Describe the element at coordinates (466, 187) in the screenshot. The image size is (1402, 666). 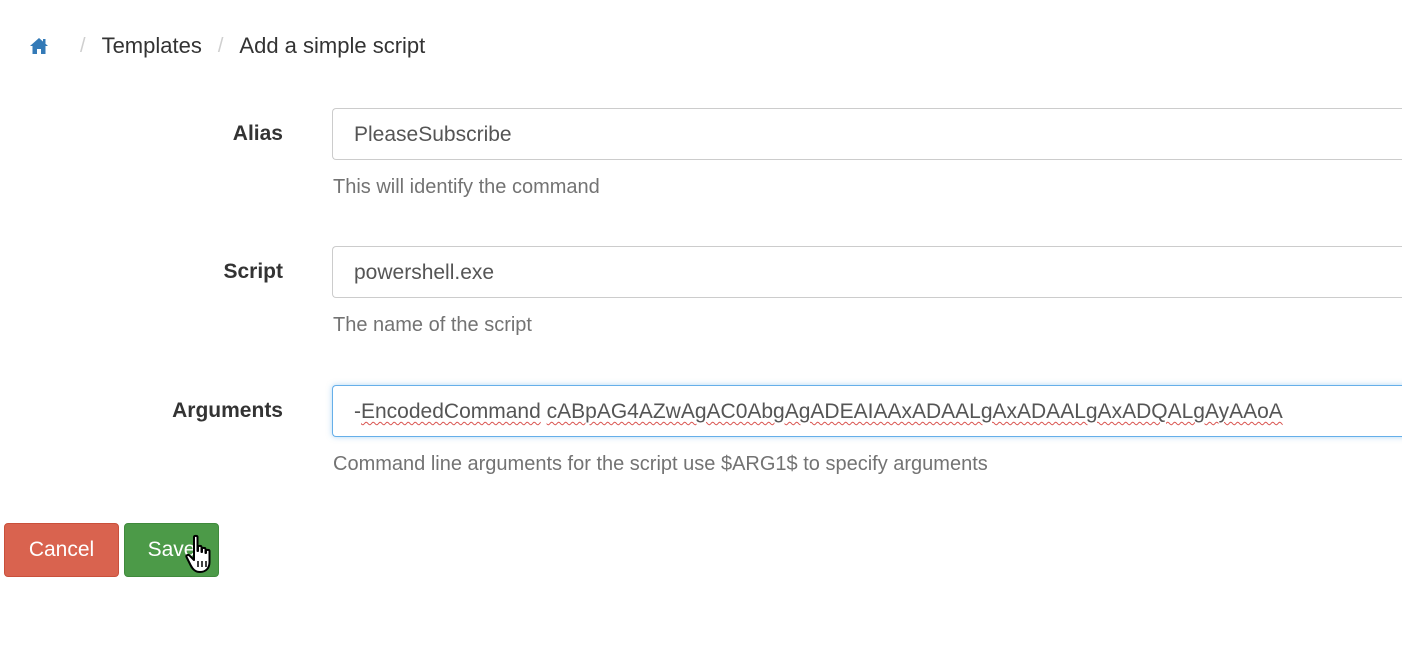
I see `alias-help-text: This will identify the command` at that location.